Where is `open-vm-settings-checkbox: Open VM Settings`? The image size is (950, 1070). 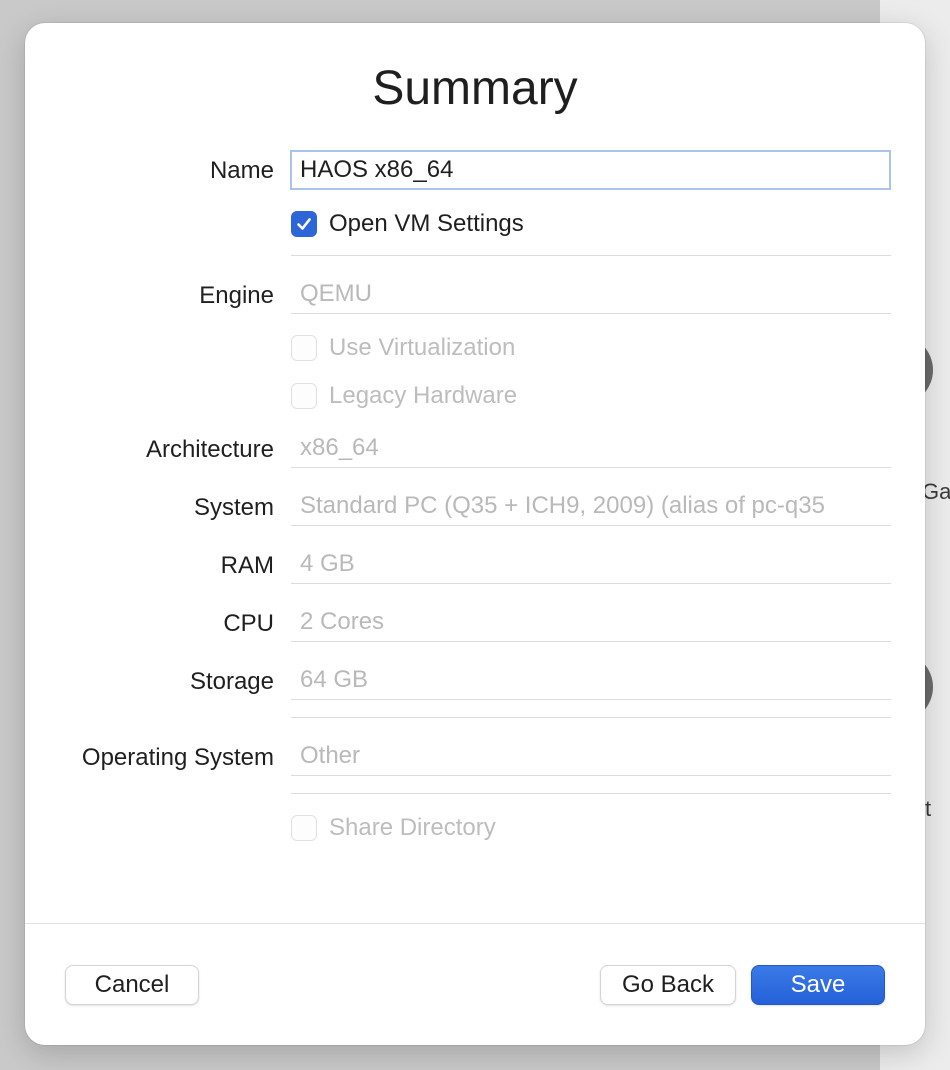 open-vm-settings-checkbox: Open VM Settings is located at coordinates (407, 224).